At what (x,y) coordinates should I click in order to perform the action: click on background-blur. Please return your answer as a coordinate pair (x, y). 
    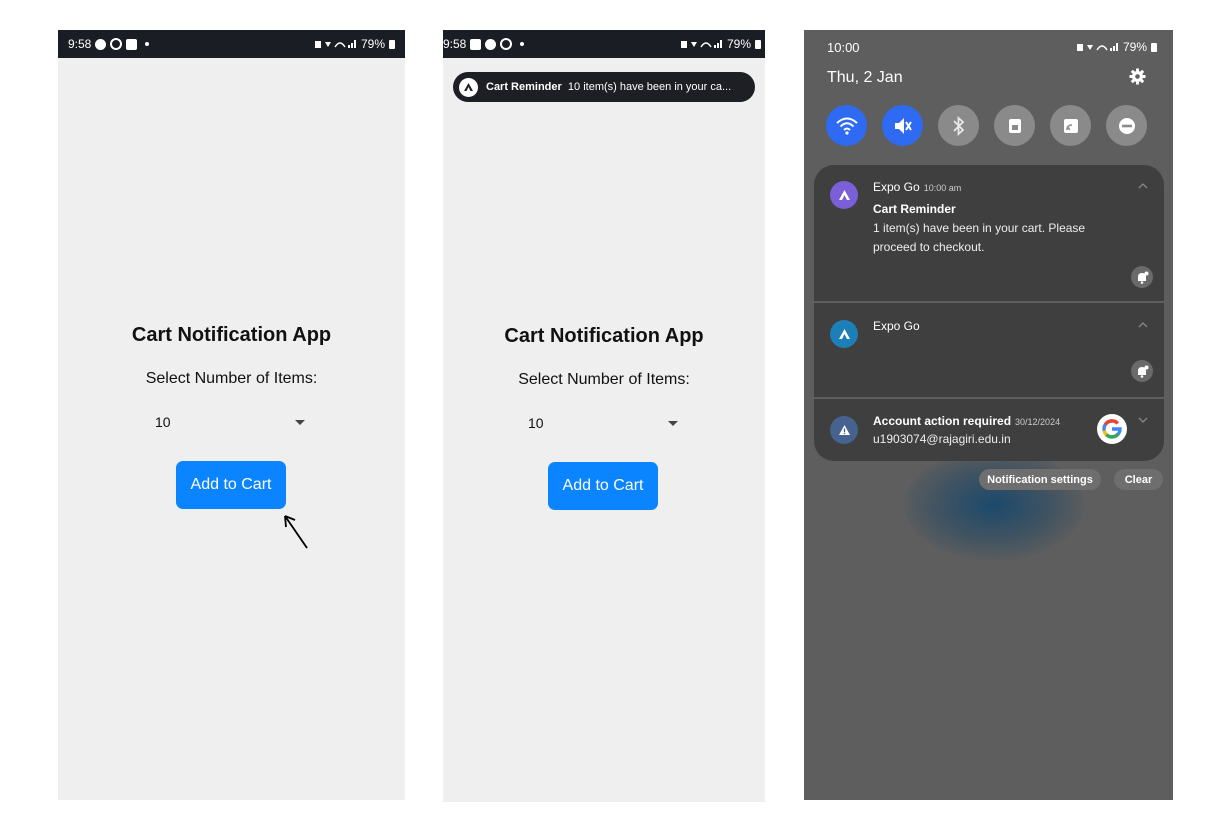
    Looking at the image, I should click on (994, 505).